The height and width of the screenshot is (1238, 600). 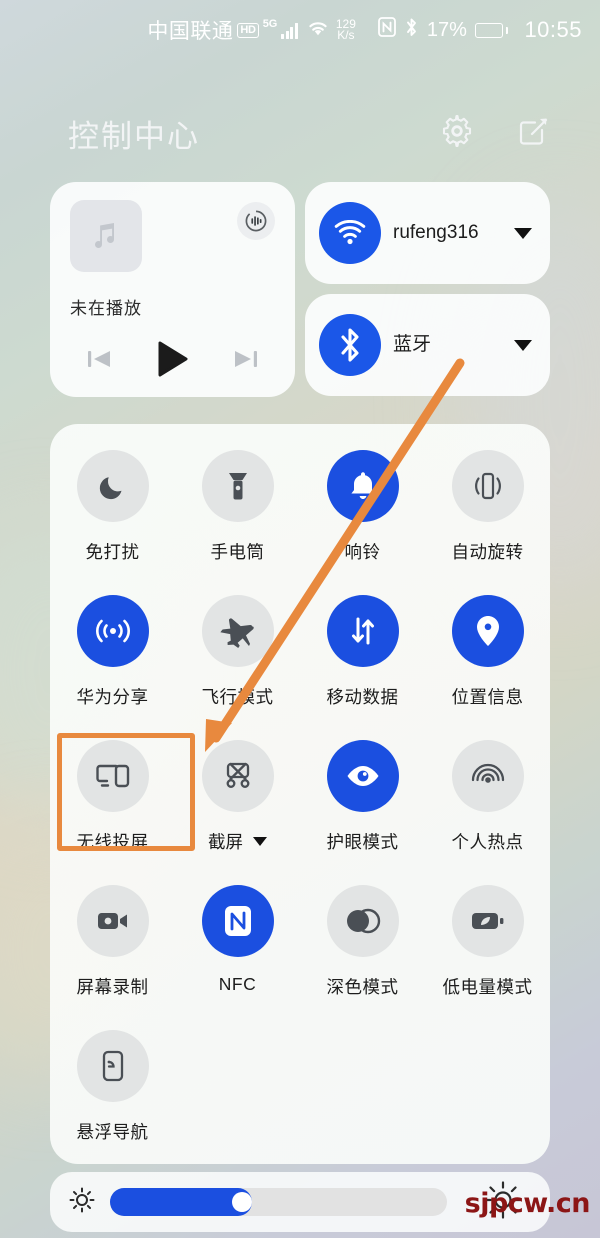 I want to click on slider-thumb, so click(x=241, y=1202).